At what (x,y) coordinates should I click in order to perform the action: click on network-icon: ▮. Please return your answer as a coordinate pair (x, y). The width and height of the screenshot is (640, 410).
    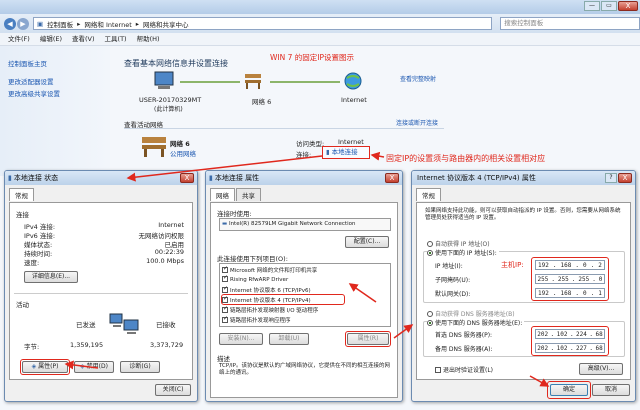
    Looking at the image, I should click on (328, 152).